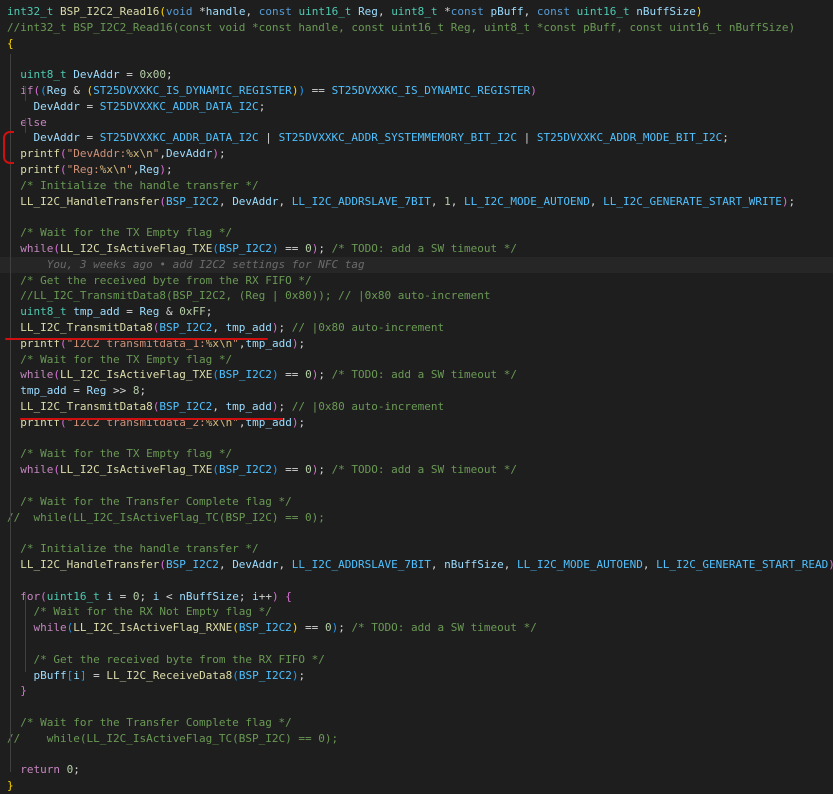  Describe the element at coordinates (416, 391) in the screenshot. I see `code-line: tmp_add = Reg >> 8;` at that location.